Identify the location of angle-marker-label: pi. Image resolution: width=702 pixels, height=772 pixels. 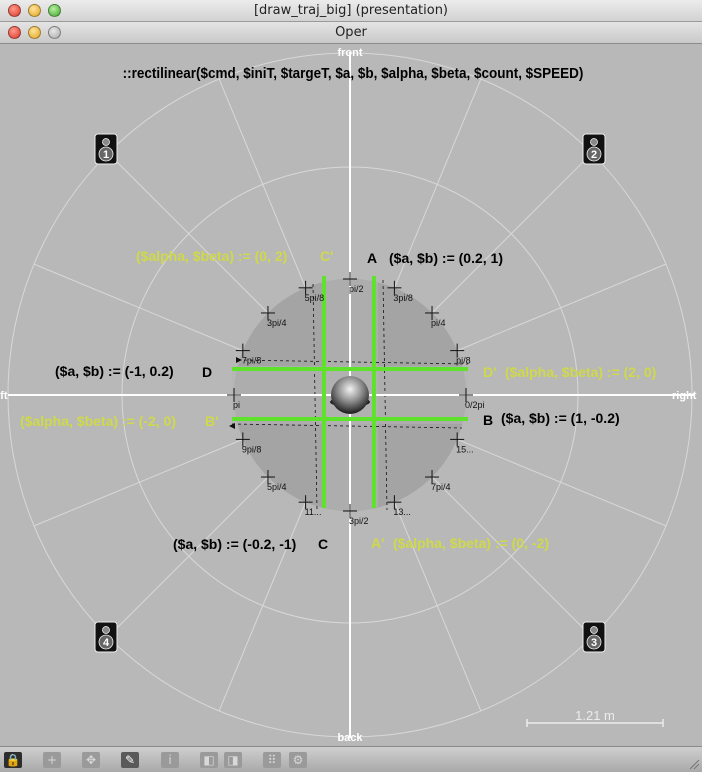
(236, 405).